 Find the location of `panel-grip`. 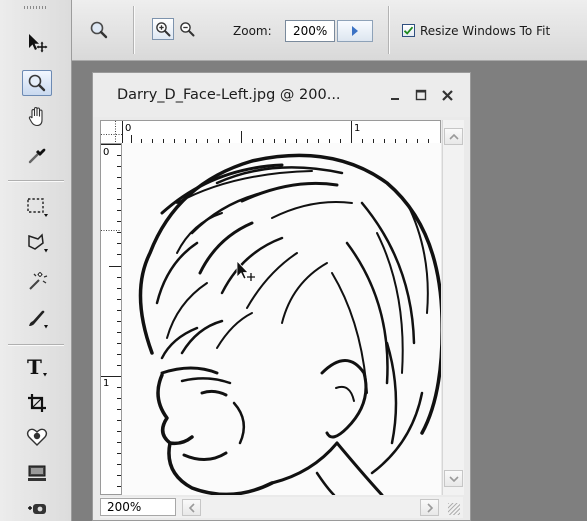

panel-grip is located at coordinates (35, 7).